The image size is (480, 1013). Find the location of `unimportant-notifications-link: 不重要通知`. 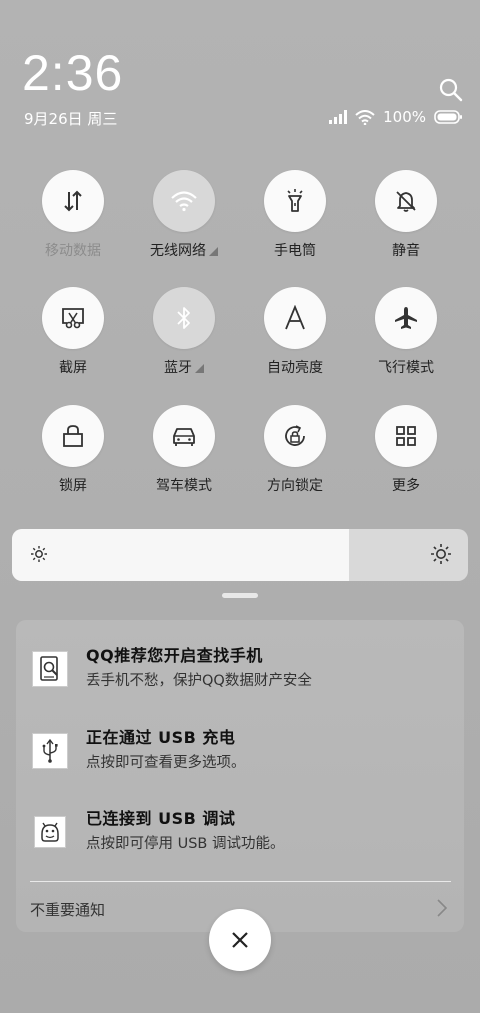

unimportant-notifications-link: 不重要通知 is located at coordinates (67, 909).